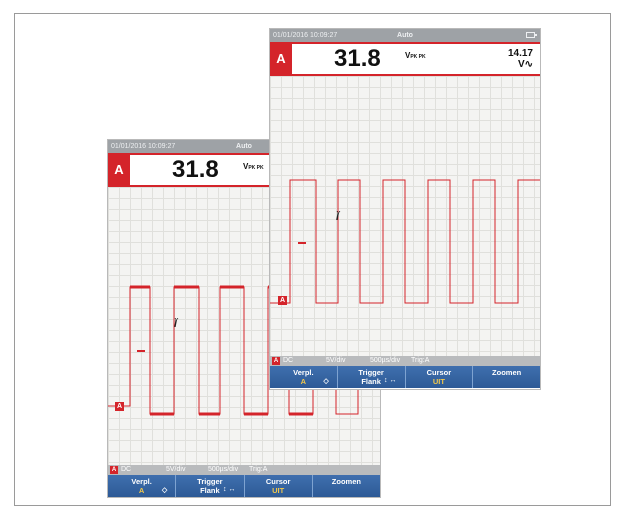  Describe the element at coordinates (531, 35) in the screenshot. I see `battery-icon` at that location.